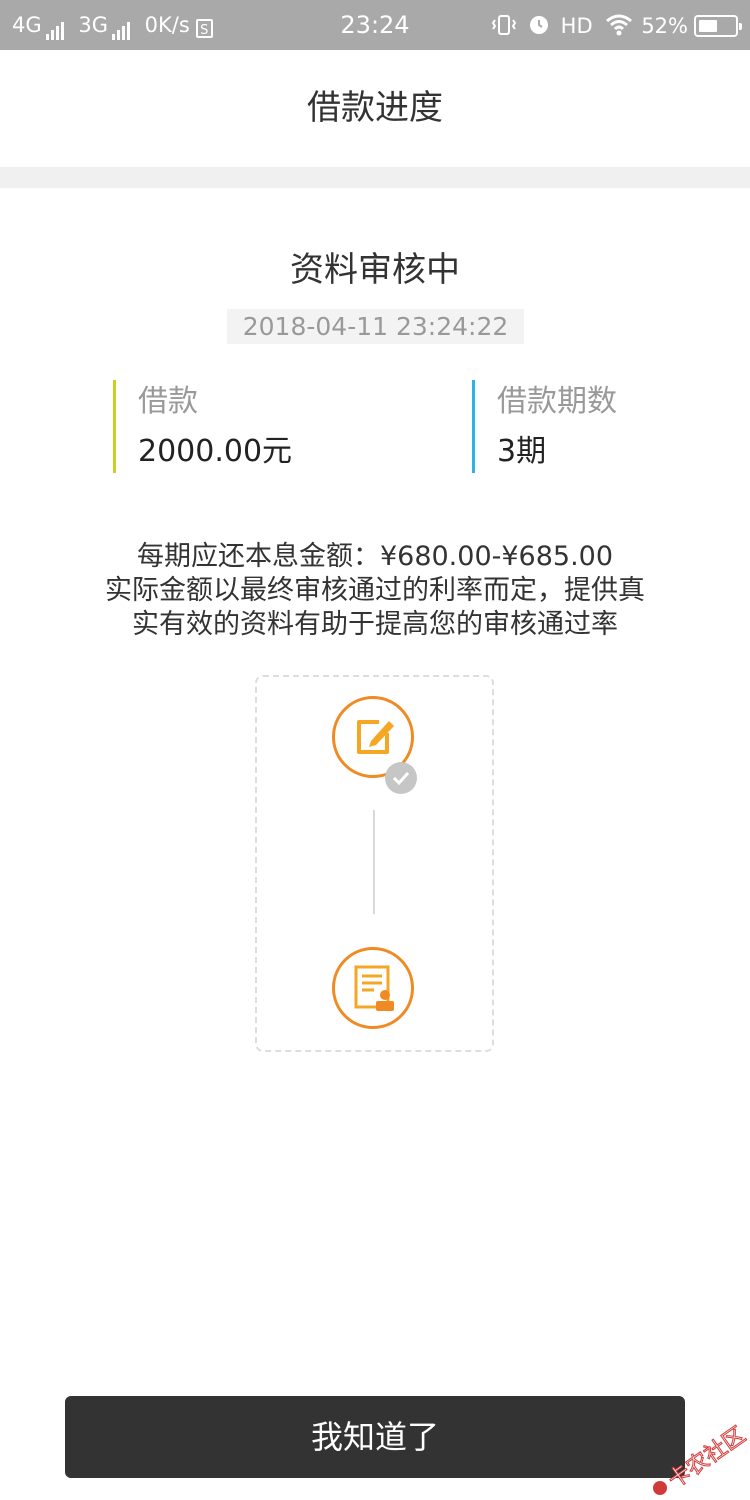 The height and width of the screenshot is (1500, 750). What do you see at coordinates (544, 426) in the screenshot?
I see `loan-term-card: 借款期数 3期` at bounding box center [544, 426].